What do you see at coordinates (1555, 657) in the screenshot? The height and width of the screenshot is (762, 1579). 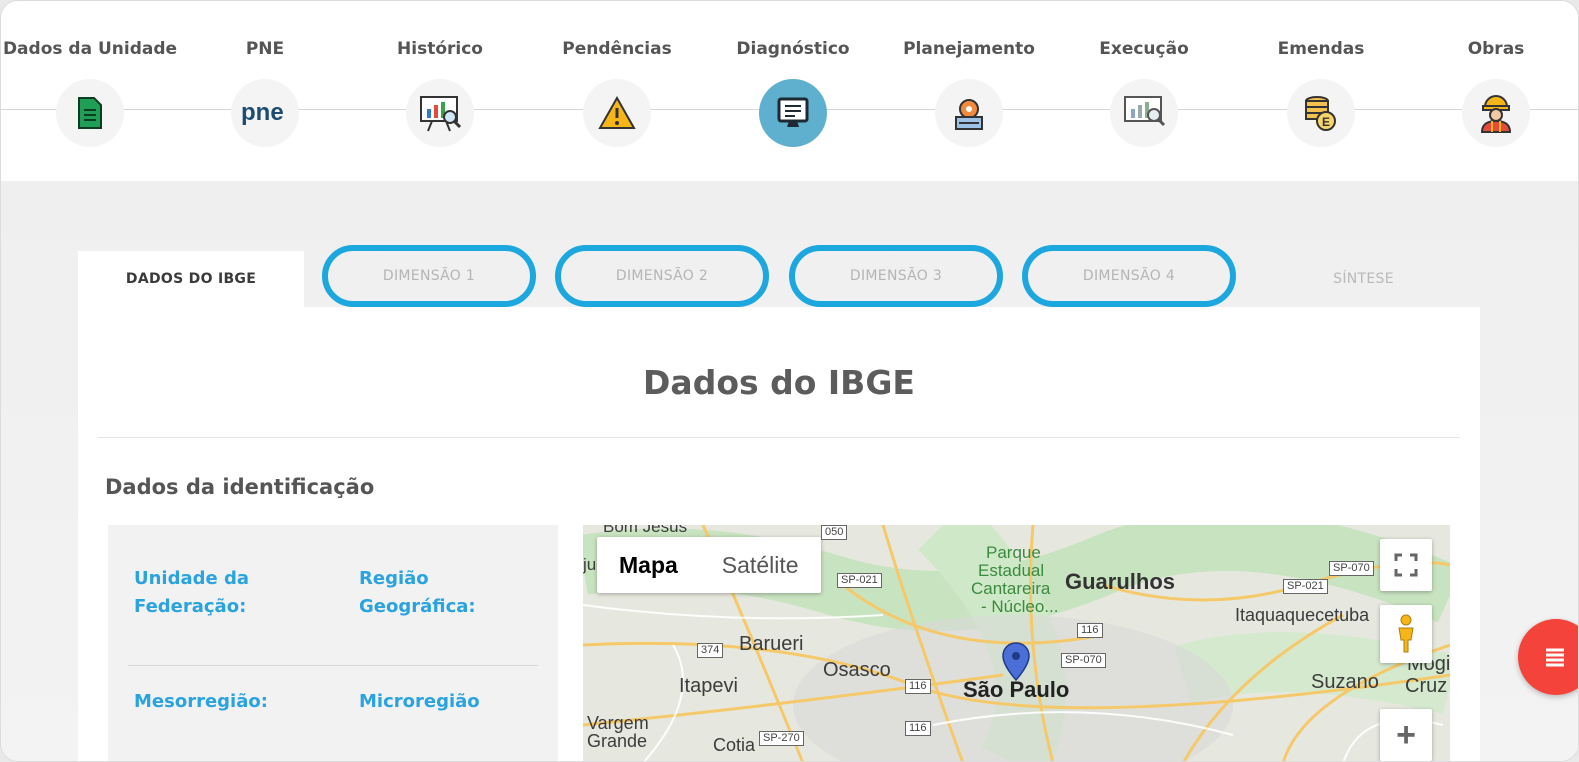 I see `list-icon` at bounding box center [1555, 657].